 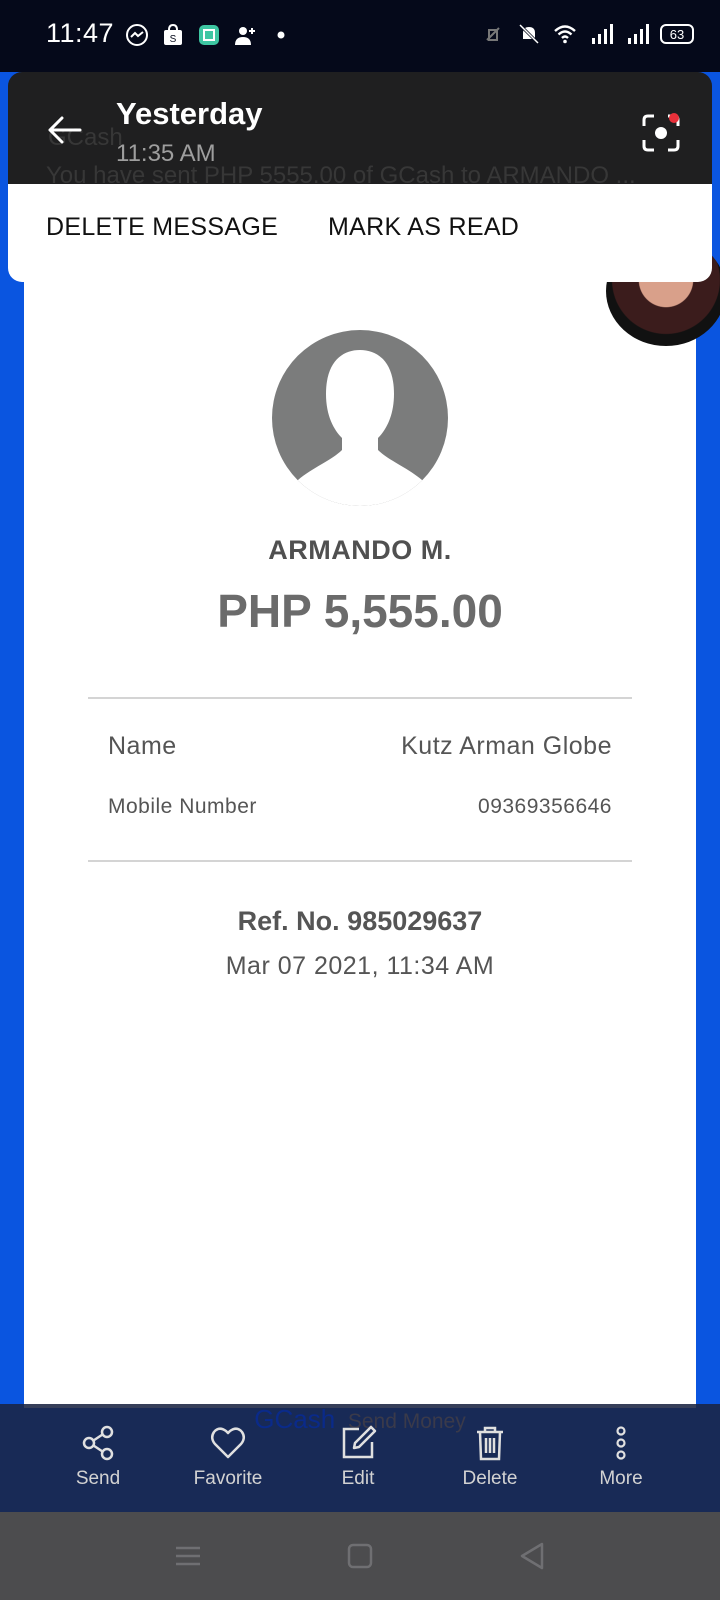 I want to click on reference-number: Ref. No. 985029637, so click(x=360, y=921).